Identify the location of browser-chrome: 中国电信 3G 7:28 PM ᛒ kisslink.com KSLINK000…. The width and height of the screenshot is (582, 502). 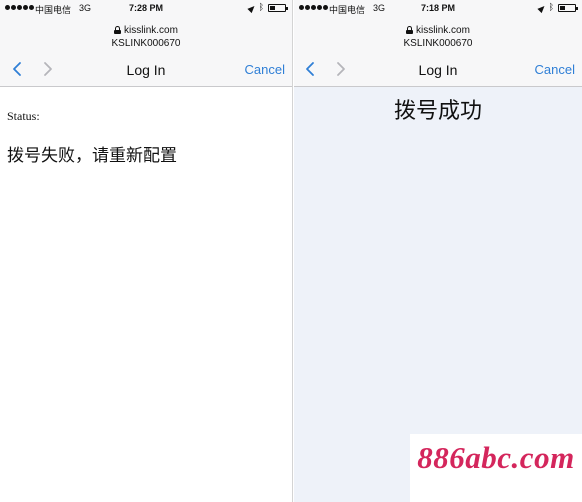
(146, 43).